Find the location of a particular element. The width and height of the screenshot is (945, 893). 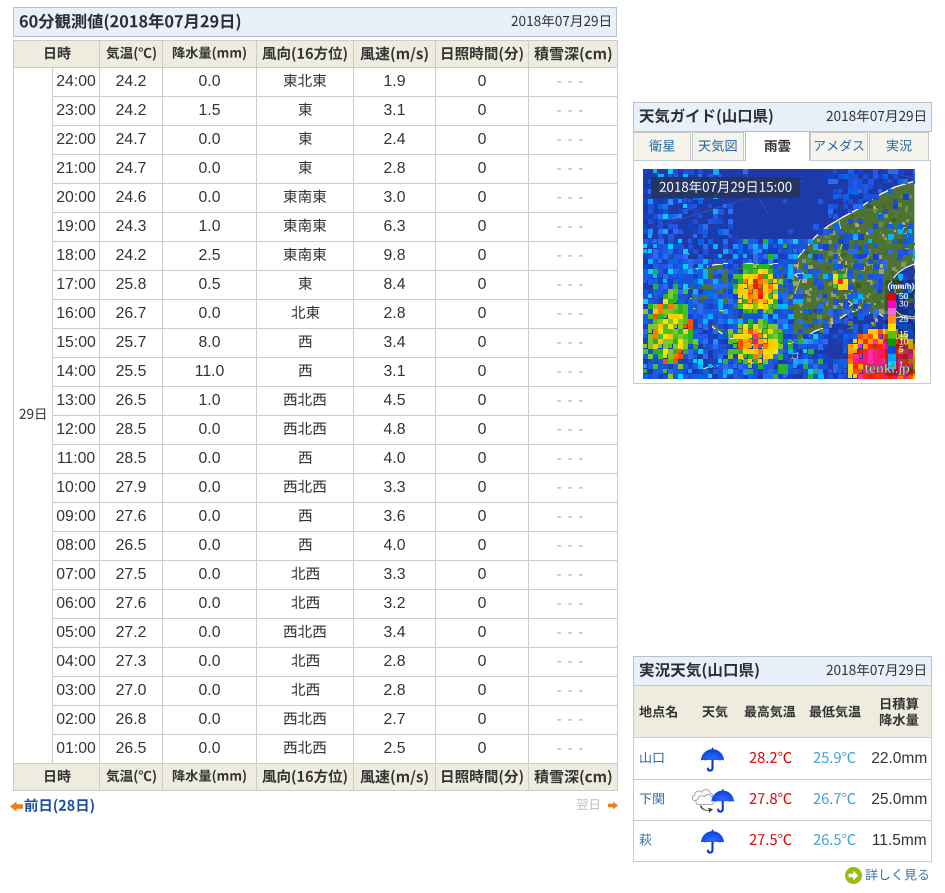

svg-text: 30 is located at coordinates (904, 304).